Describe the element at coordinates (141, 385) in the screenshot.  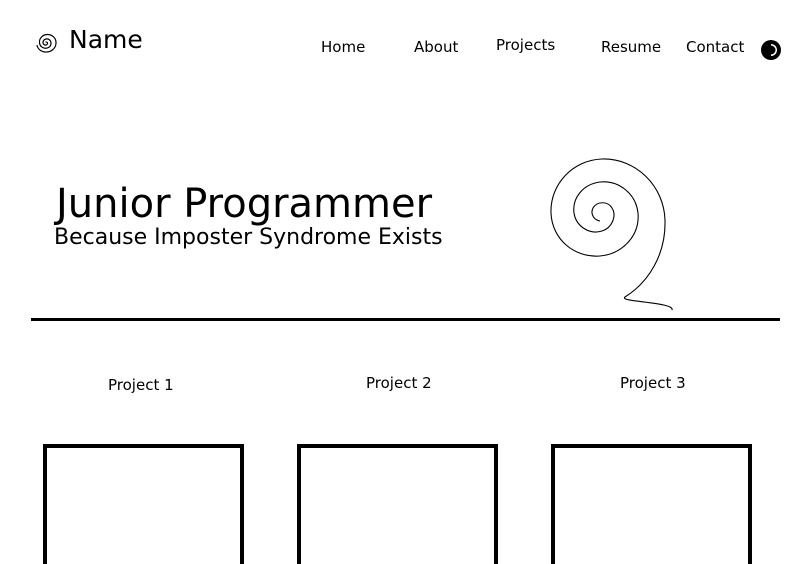
I see `project-1-label: Project 1` at that location.